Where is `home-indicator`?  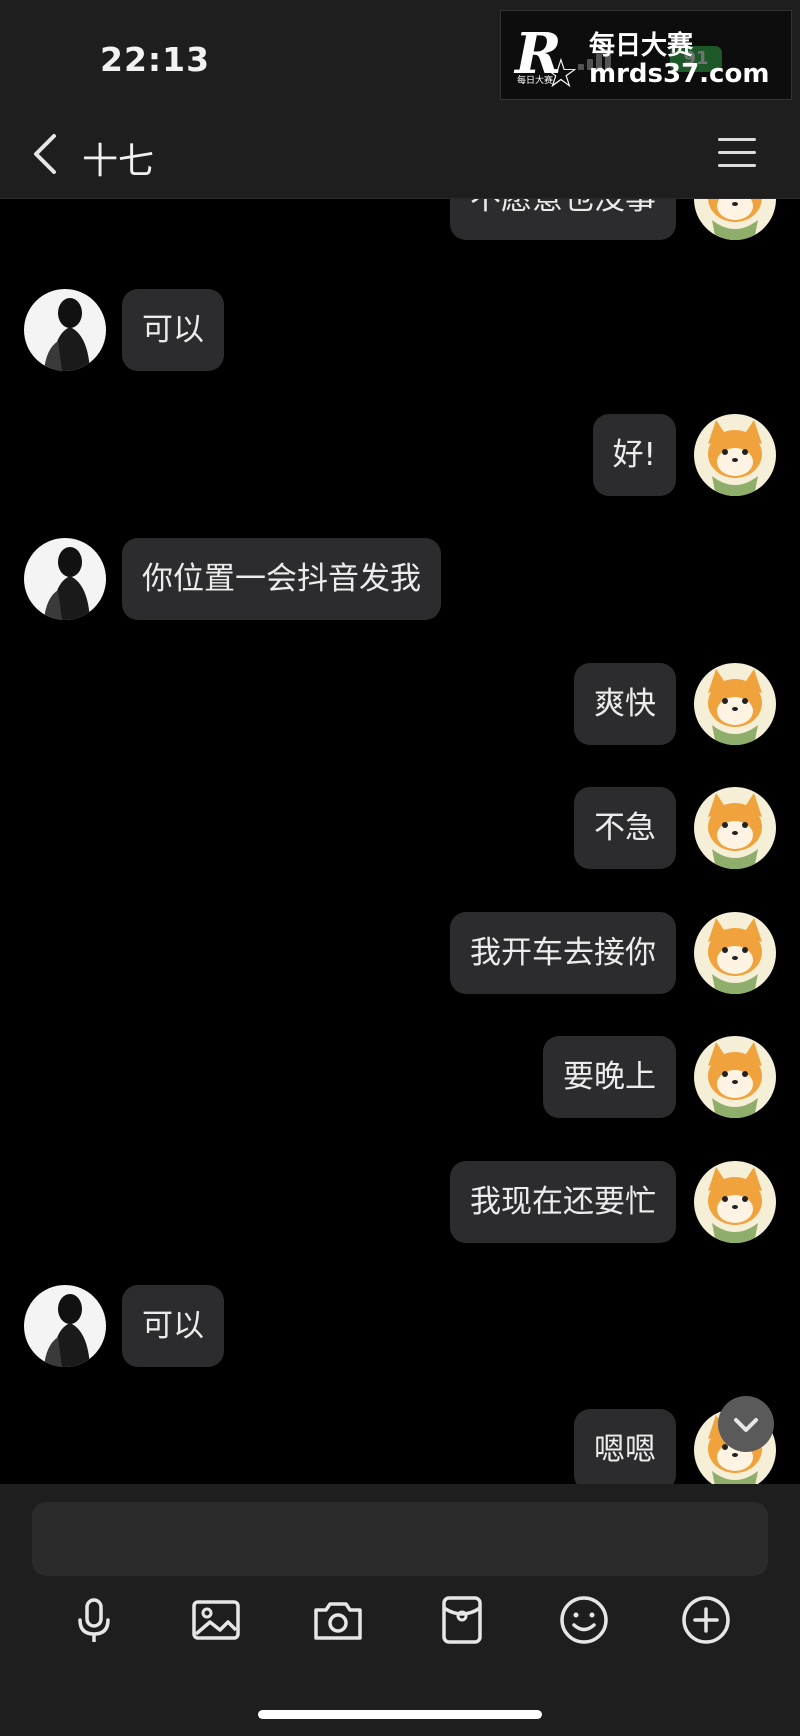
home-indicator is located at coordinates (400, 1714).